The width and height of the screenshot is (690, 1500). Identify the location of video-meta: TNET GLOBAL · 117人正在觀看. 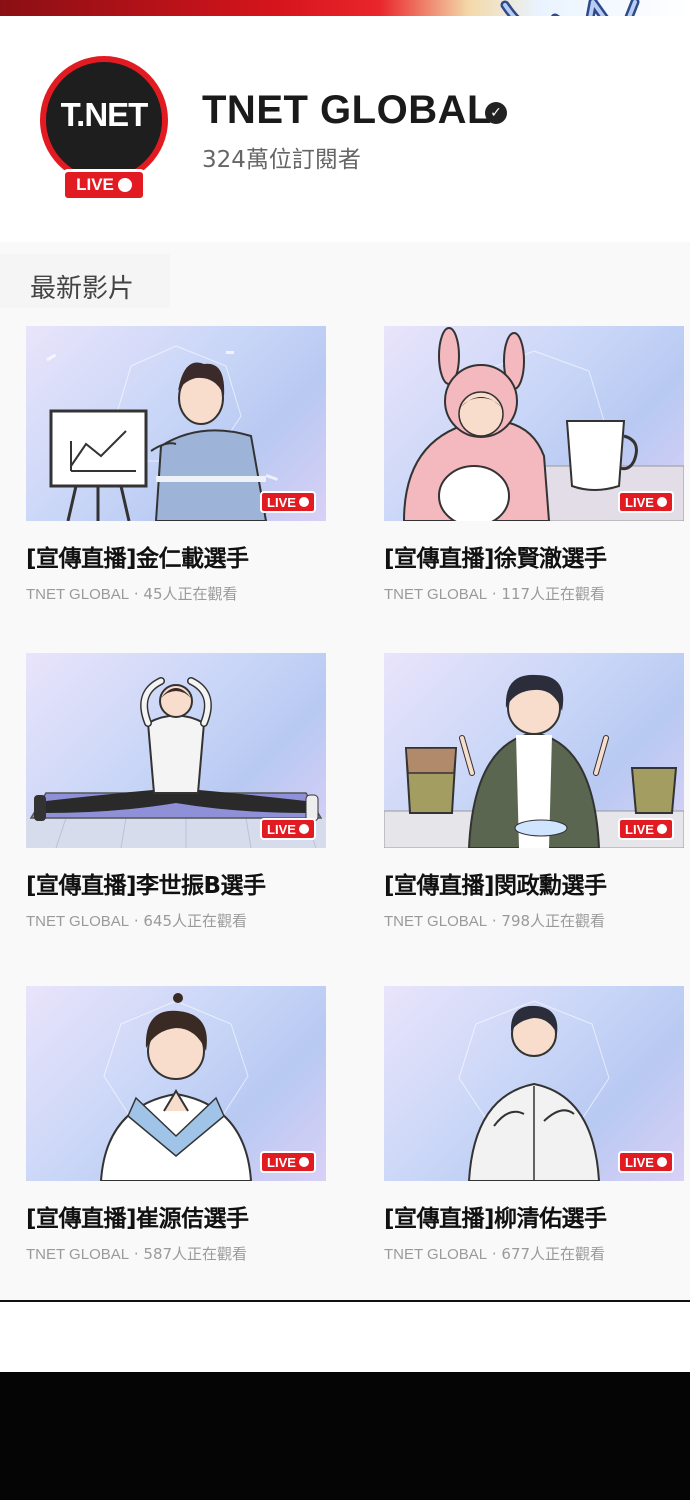
(534, 593).